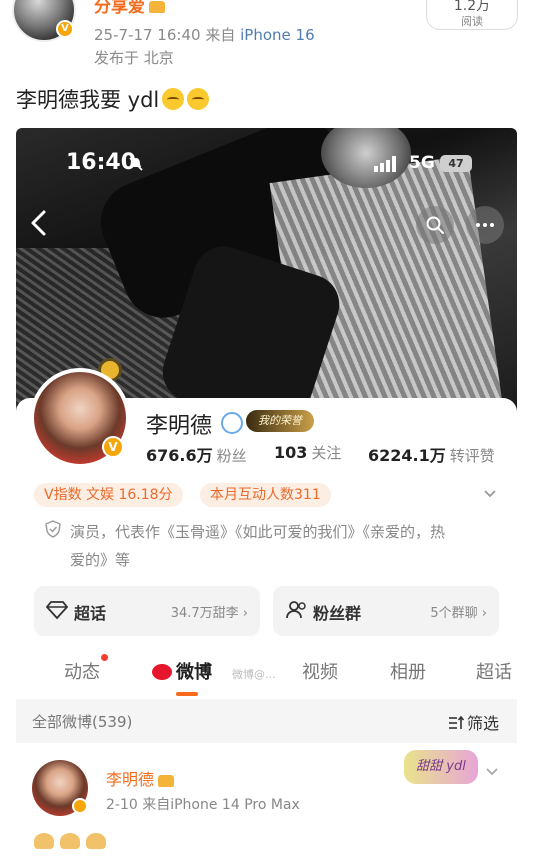 This screenshot has height=867, width=549. What do you see at coordinates (147, 35) in the screenshot?
I see `post-date: 25-7-17 16:40` at bounding box center [147, 35].